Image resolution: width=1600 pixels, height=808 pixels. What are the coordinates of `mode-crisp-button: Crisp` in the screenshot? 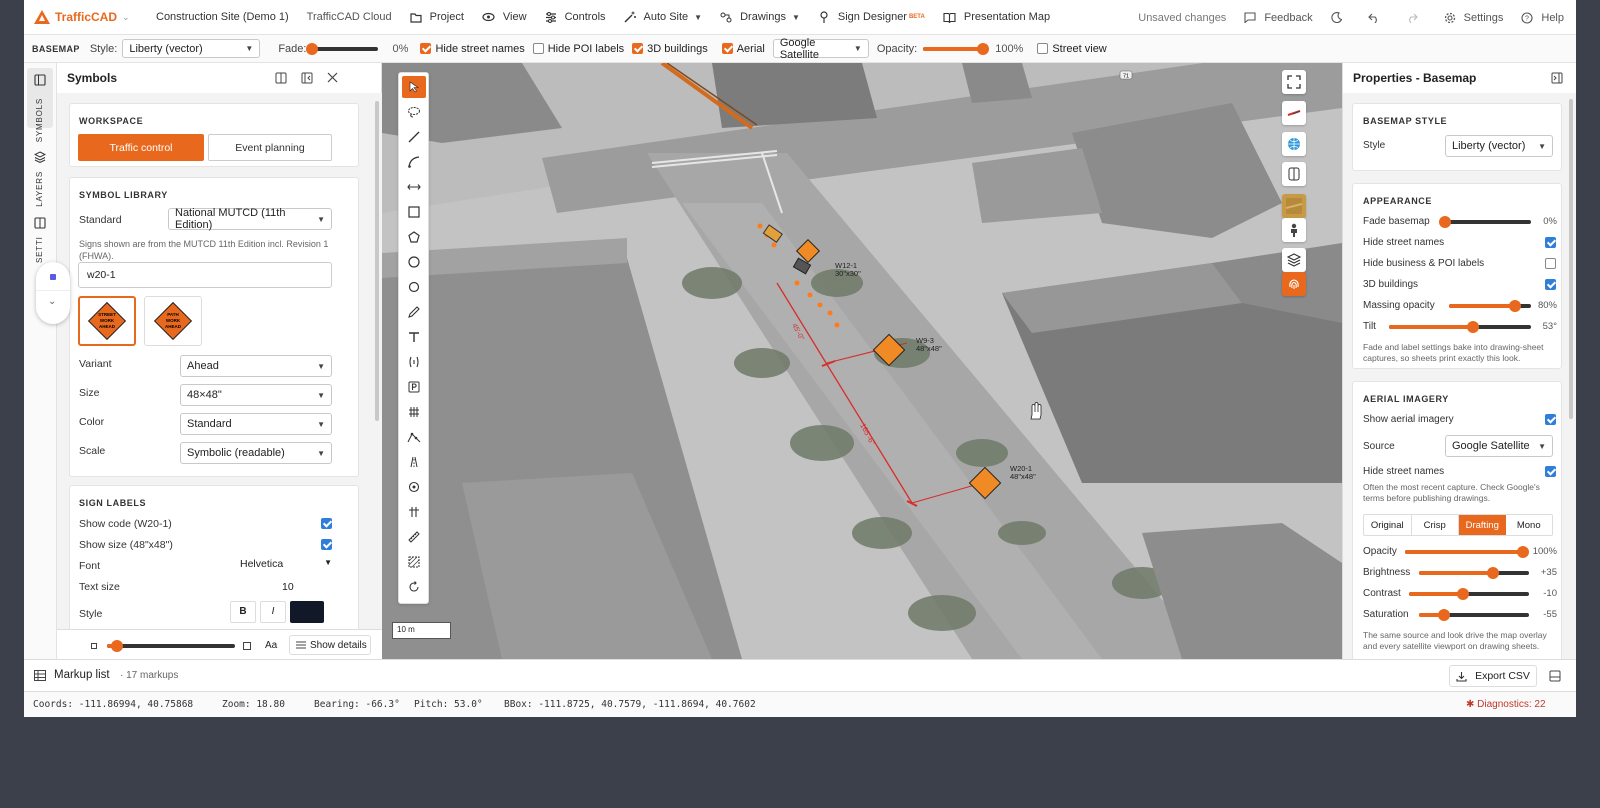 It's located at (1435, 525).